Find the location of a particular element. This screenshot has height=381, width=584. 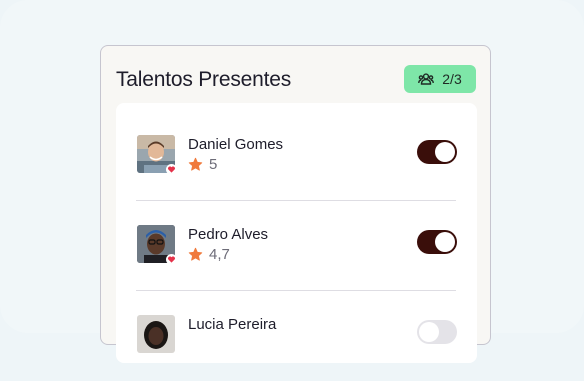

talent-rating: 5 is located at coordinates (202, 164).